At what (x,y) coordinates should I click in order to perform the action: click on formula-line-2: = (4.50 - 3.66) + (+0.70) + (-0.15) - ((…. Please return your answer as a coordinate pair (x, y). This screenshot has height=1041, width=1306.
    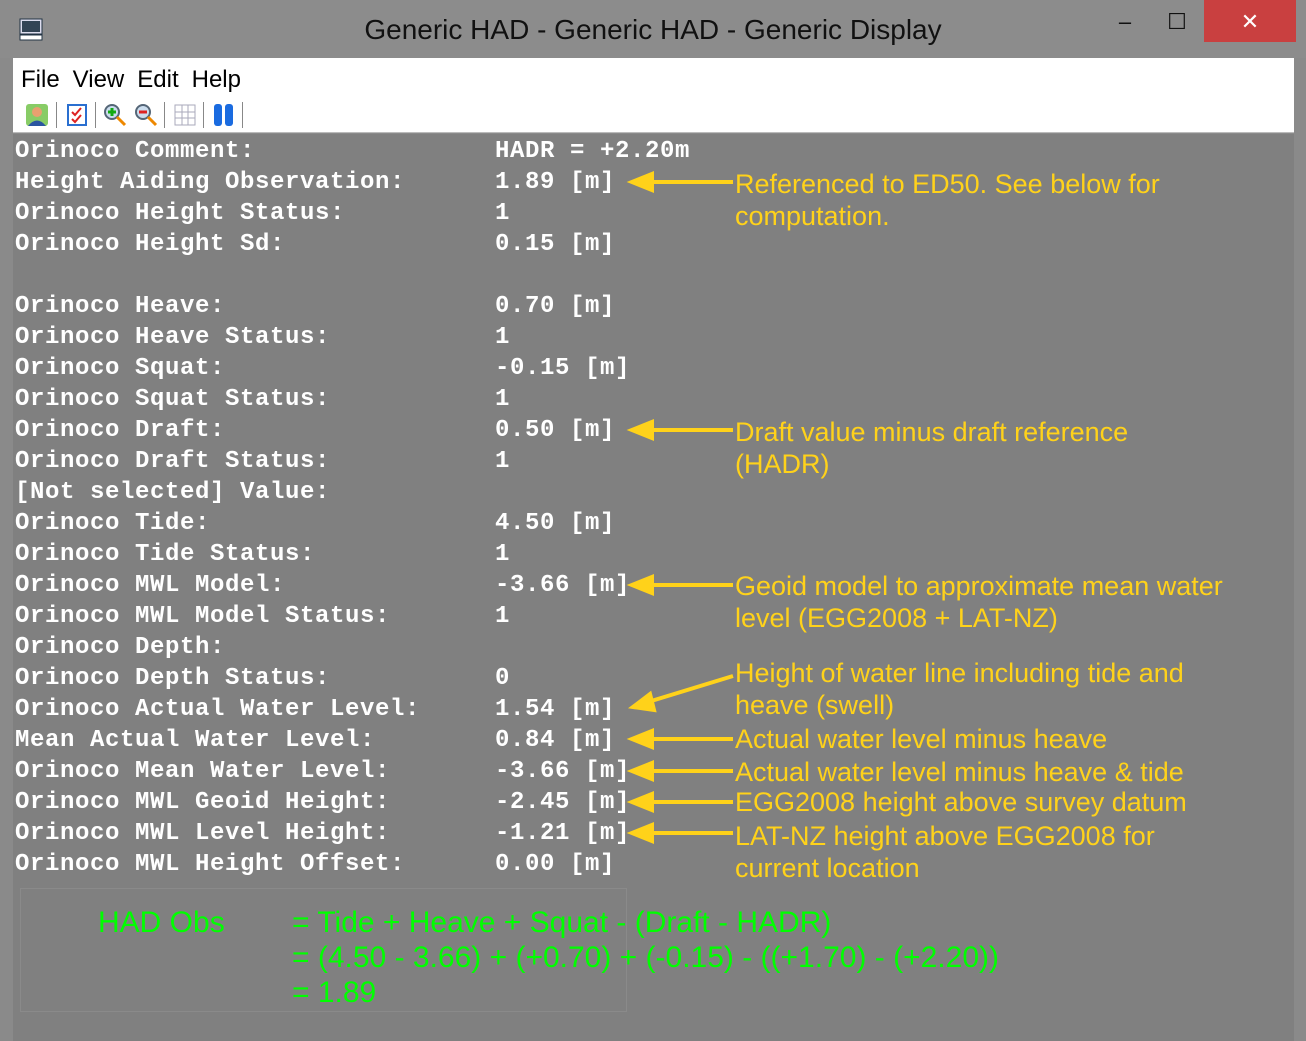
    Looking at the image, I should click on (645, 957).